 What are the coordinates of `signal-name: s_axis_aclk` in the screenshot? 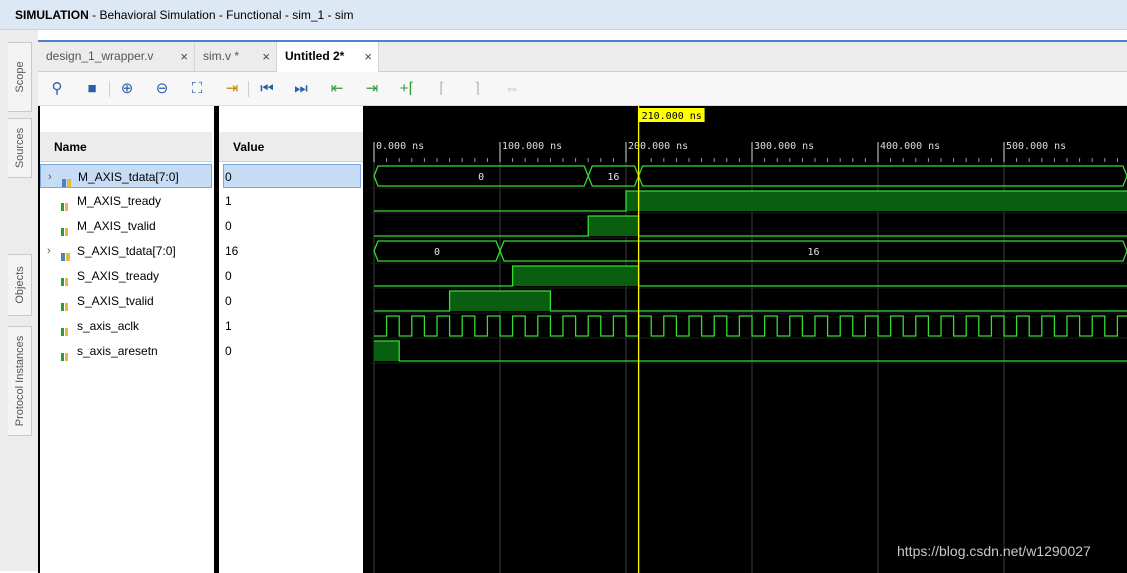 It's located at (108, 326).